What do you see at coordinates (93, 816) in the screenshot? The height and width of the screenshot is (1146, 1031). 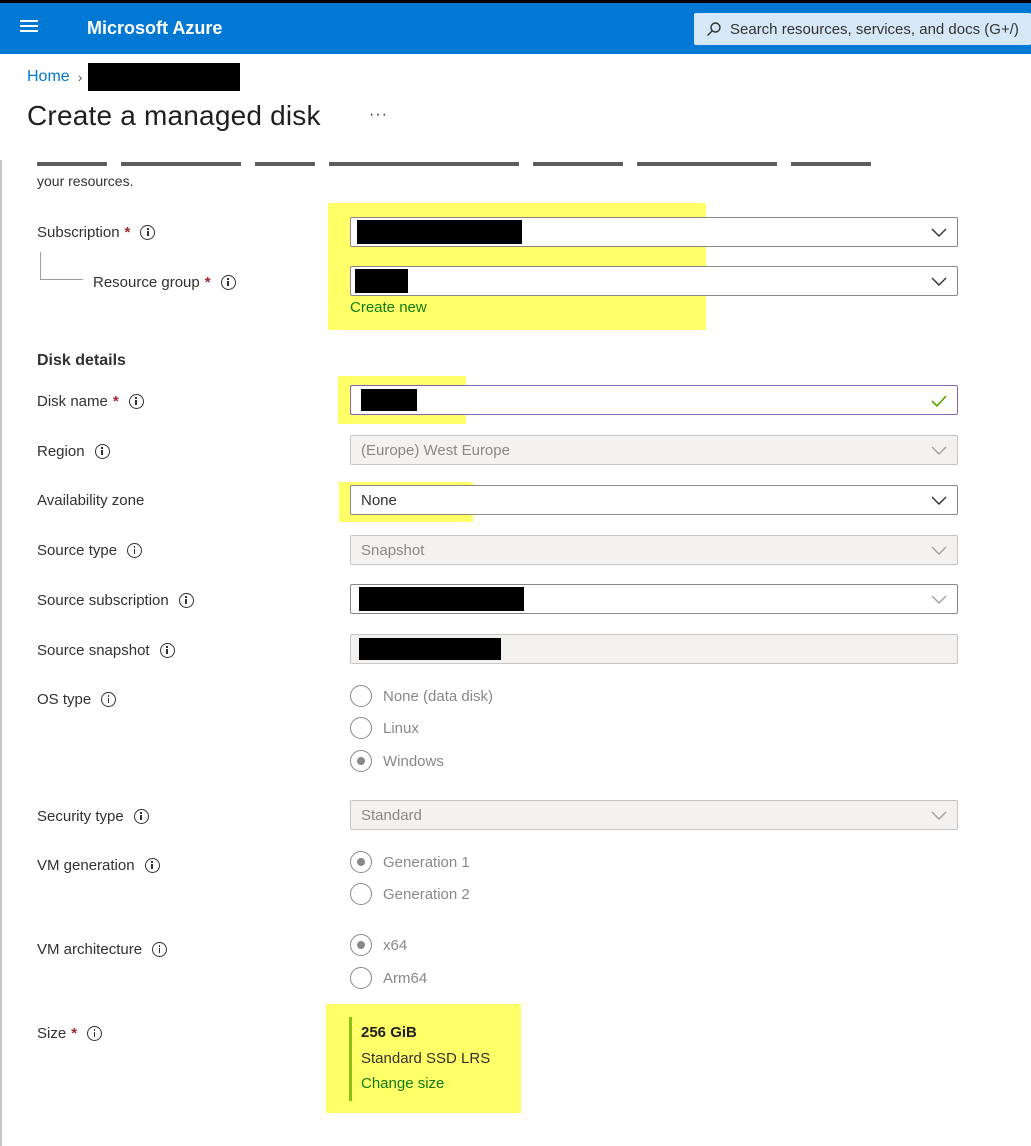 I see `security-type-label: Security type` at bounding box center [93, 816].